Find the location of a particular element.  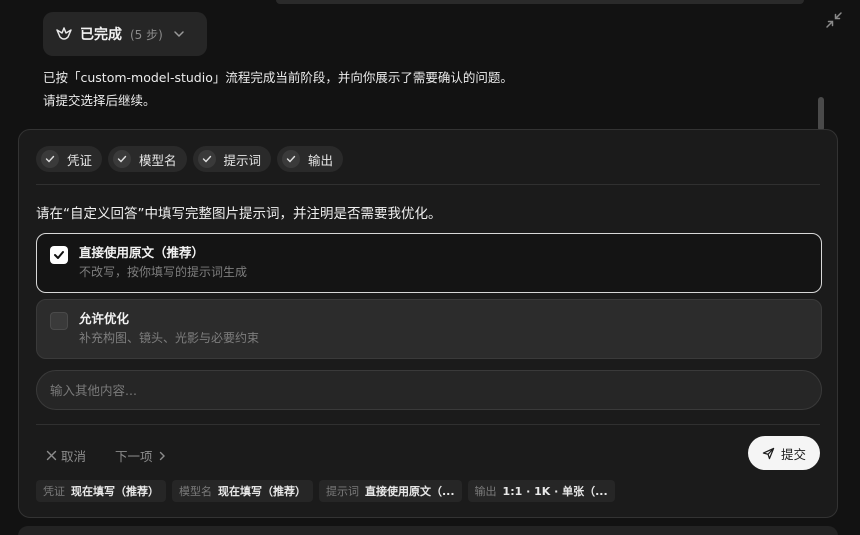

status-dropdown: 已完成 (5 步) is located at coordinates (125, 34).